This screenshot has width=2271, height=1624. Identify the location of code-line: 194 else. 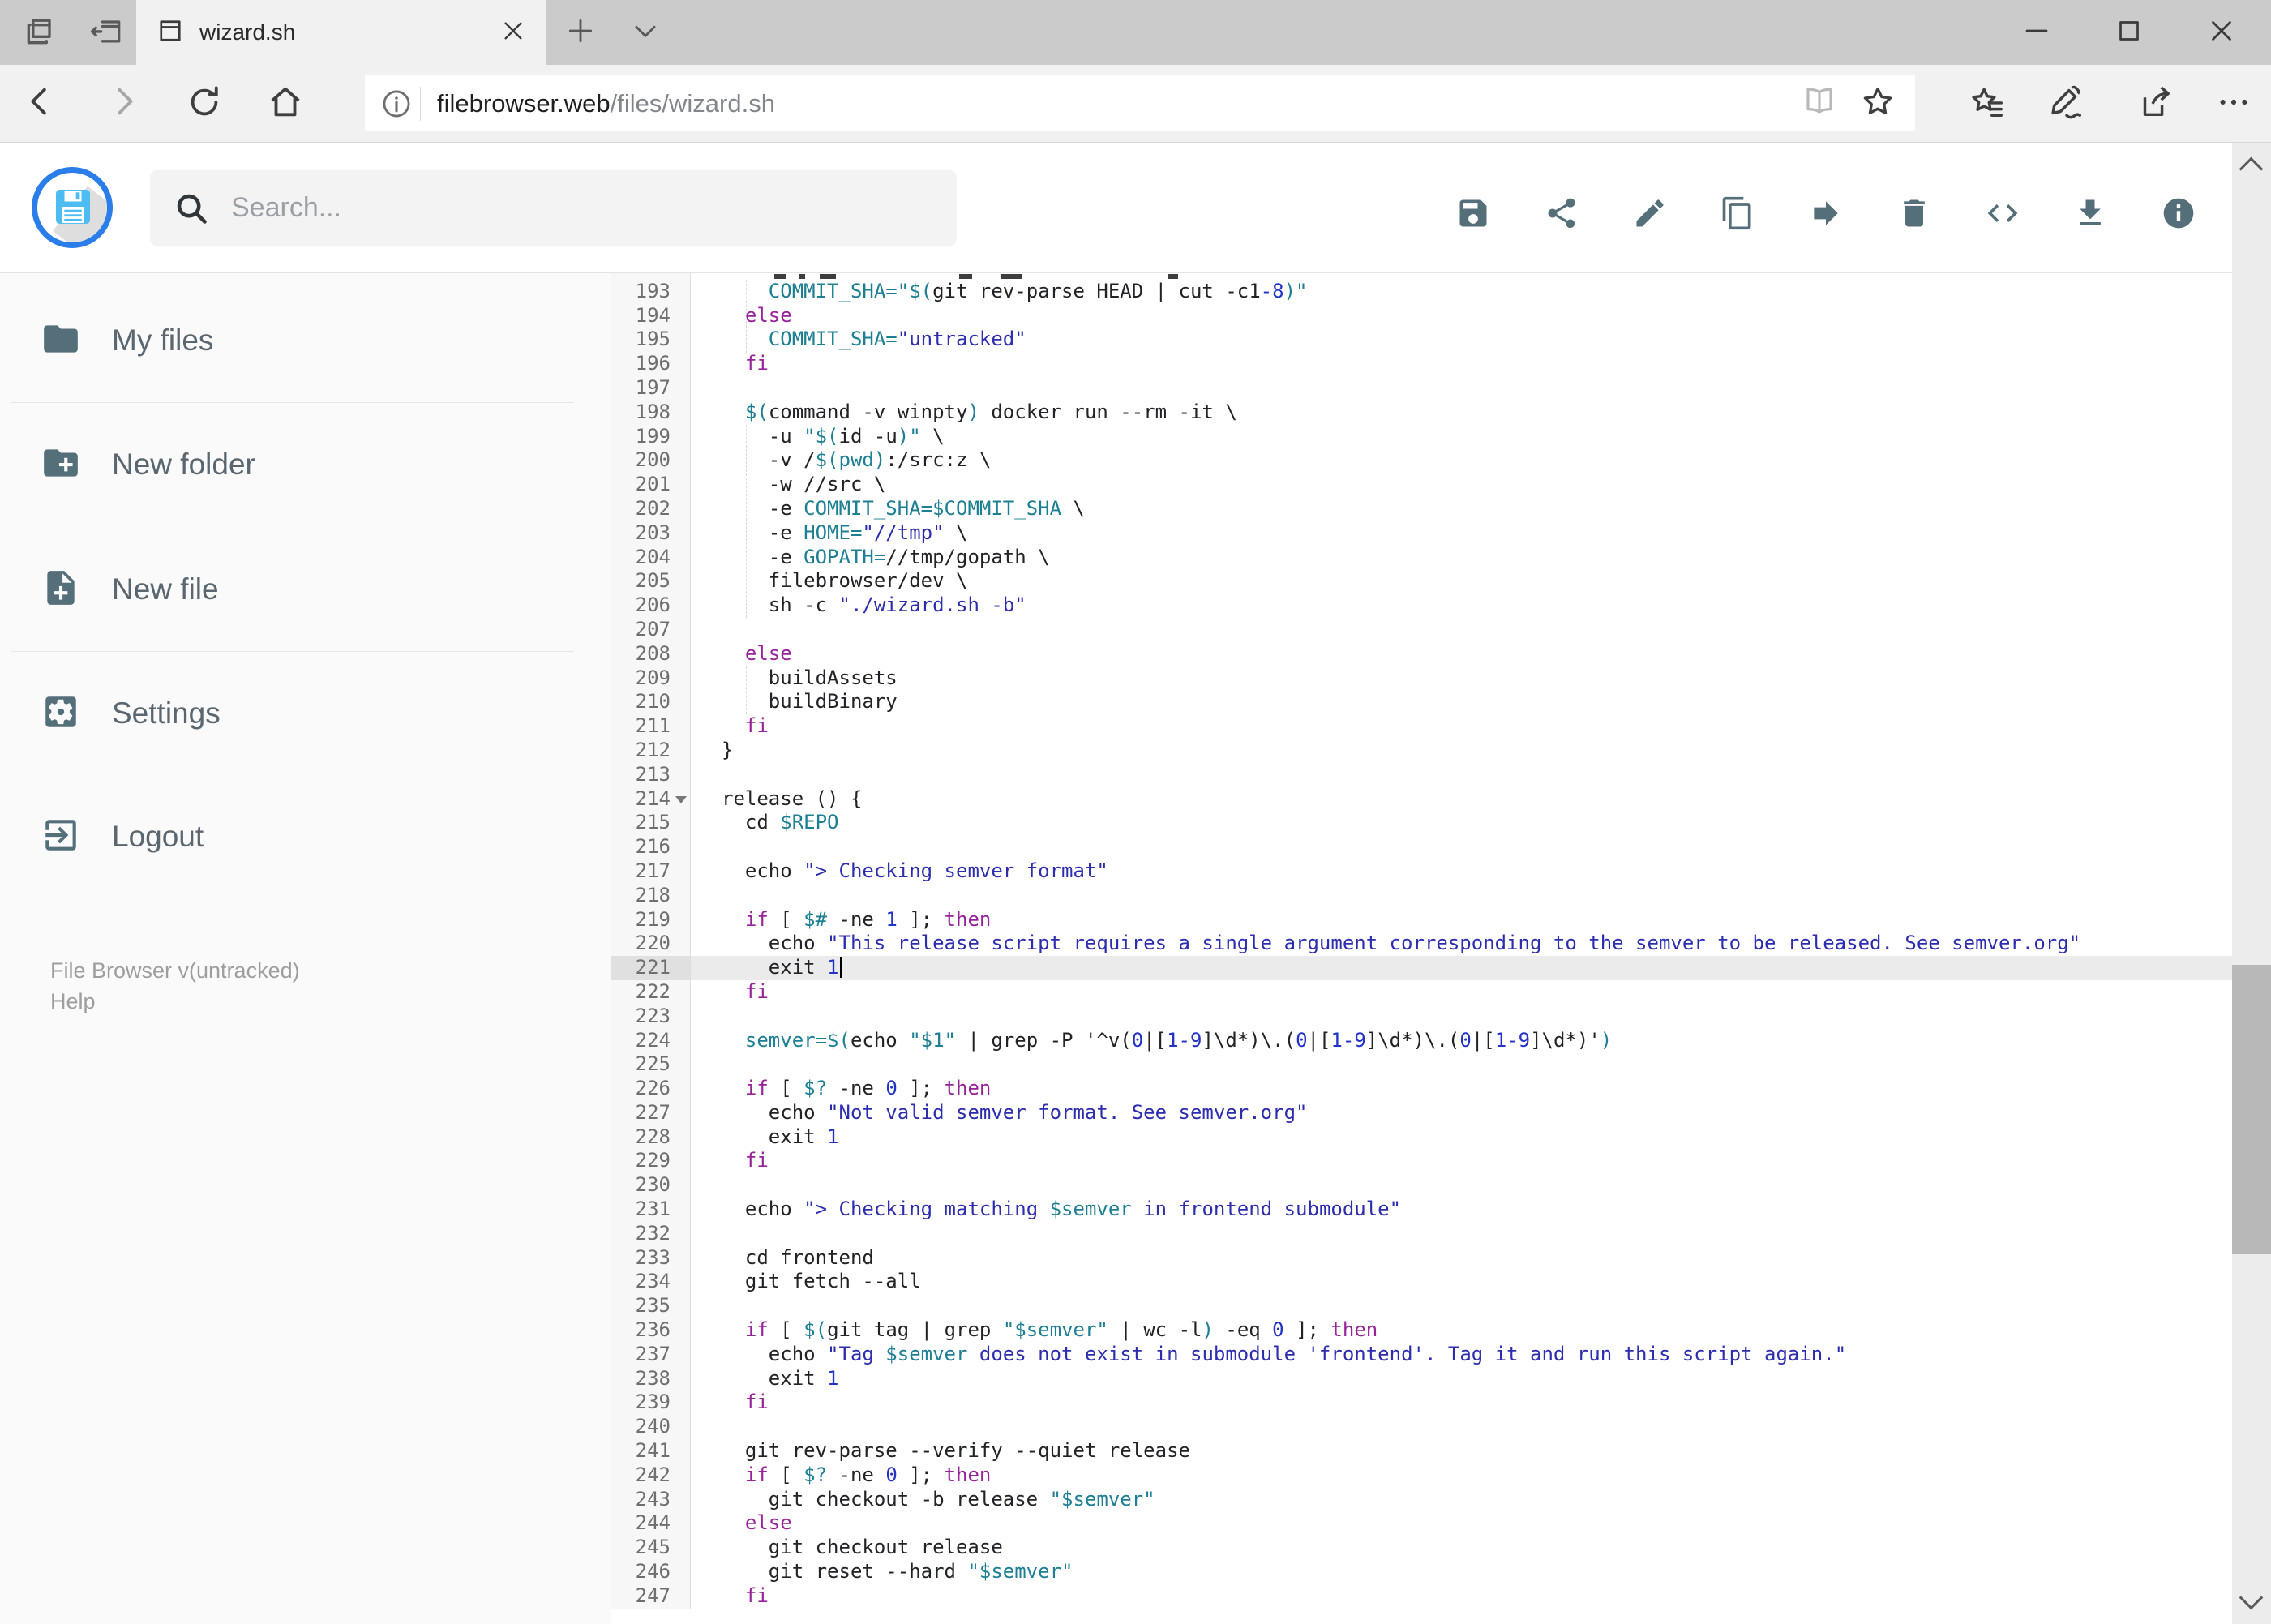
(1422, 315).